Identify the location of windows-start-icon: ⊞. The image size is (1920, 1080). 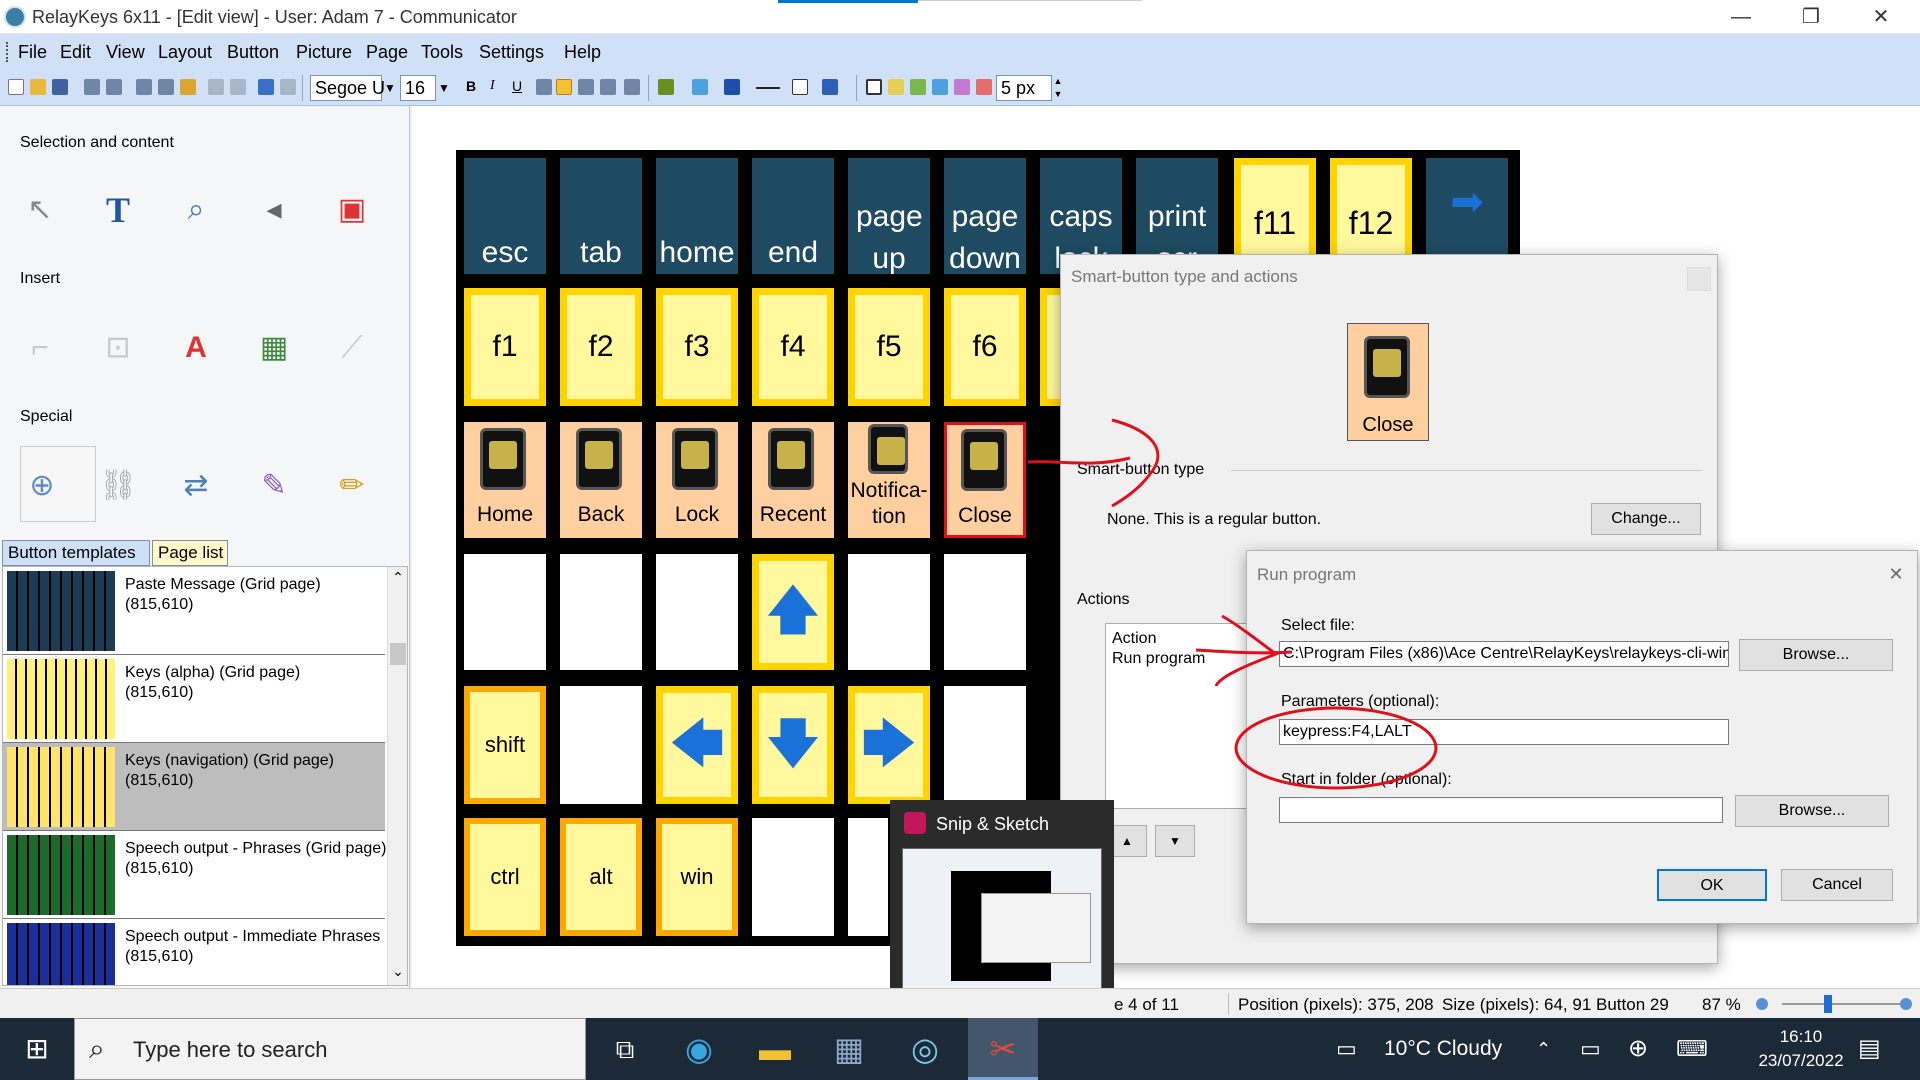
(37, 1049).